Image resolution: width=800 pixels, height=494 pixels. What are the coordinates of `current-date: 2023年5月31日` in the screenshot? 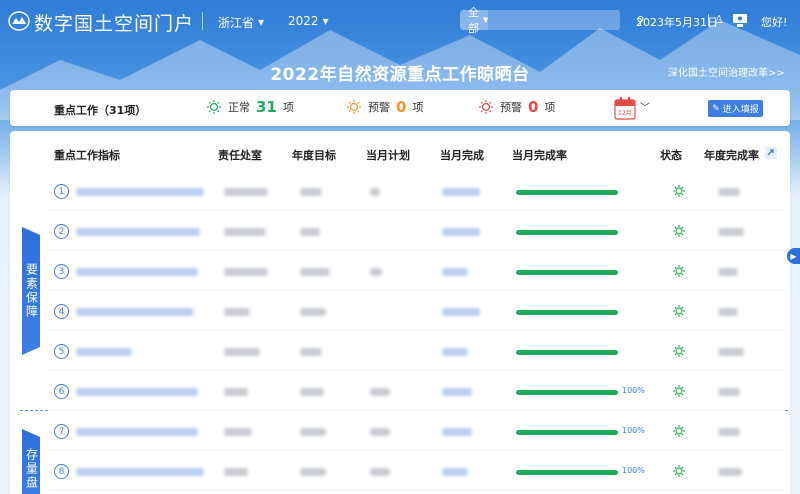 It's located at (677, 22).